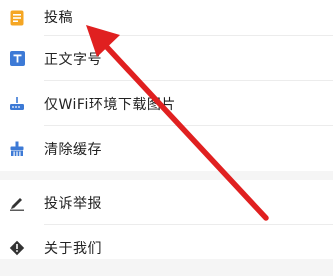 Image resolution: width=333 pixels, height=276 pixels. Describe the element at coordinates (110, 104) in the screenshot. I see `menu-item-label: 仅WiFi环境下载图片` at that location.